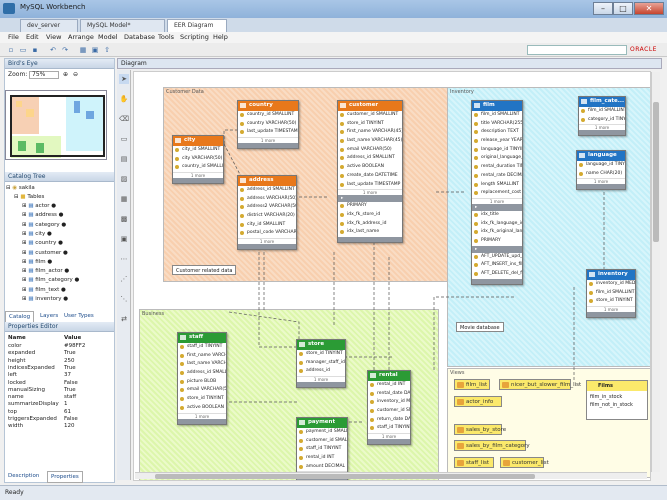 This screenshot has width=667, height=500. Describe the element at coordinates (58, 368) in the screenshot. I see `property-row: indicesExpanded True` at that location.